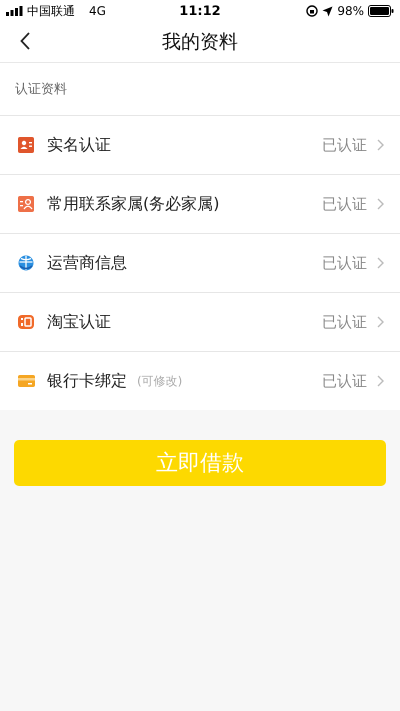 The image size is (400, 711). I want to click on battery-icon, so click(381, 11).